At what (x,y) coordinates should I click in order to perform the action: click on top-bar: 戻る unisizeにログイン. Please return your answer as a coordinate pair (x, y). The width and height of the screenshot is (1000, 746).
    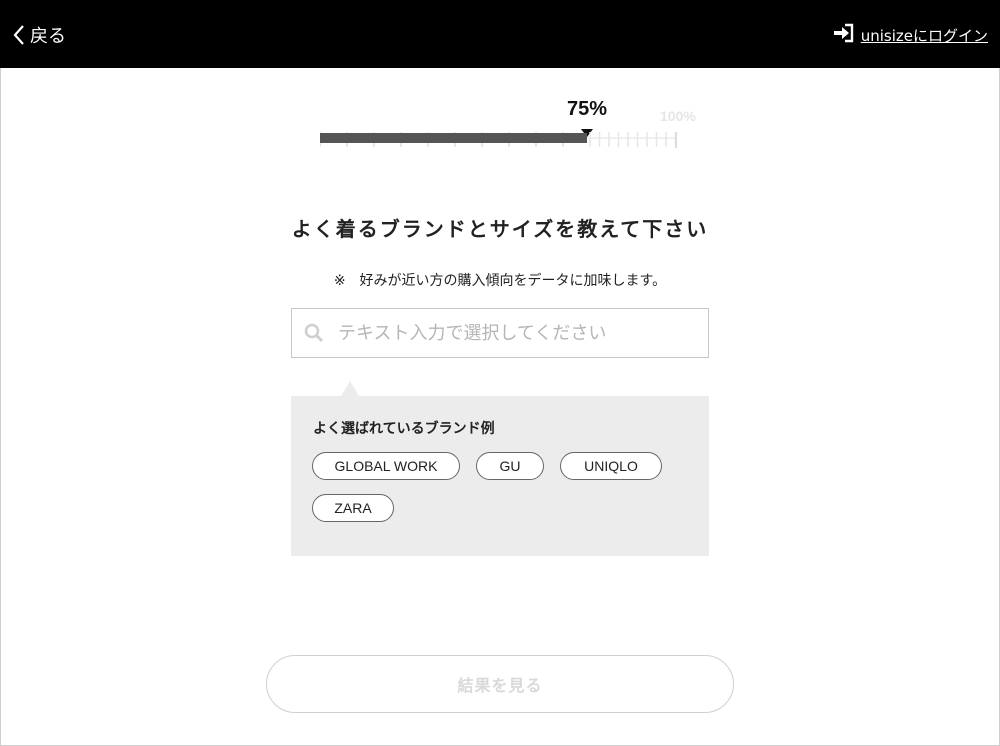
    Looking at the image, I should click on (500, 34).